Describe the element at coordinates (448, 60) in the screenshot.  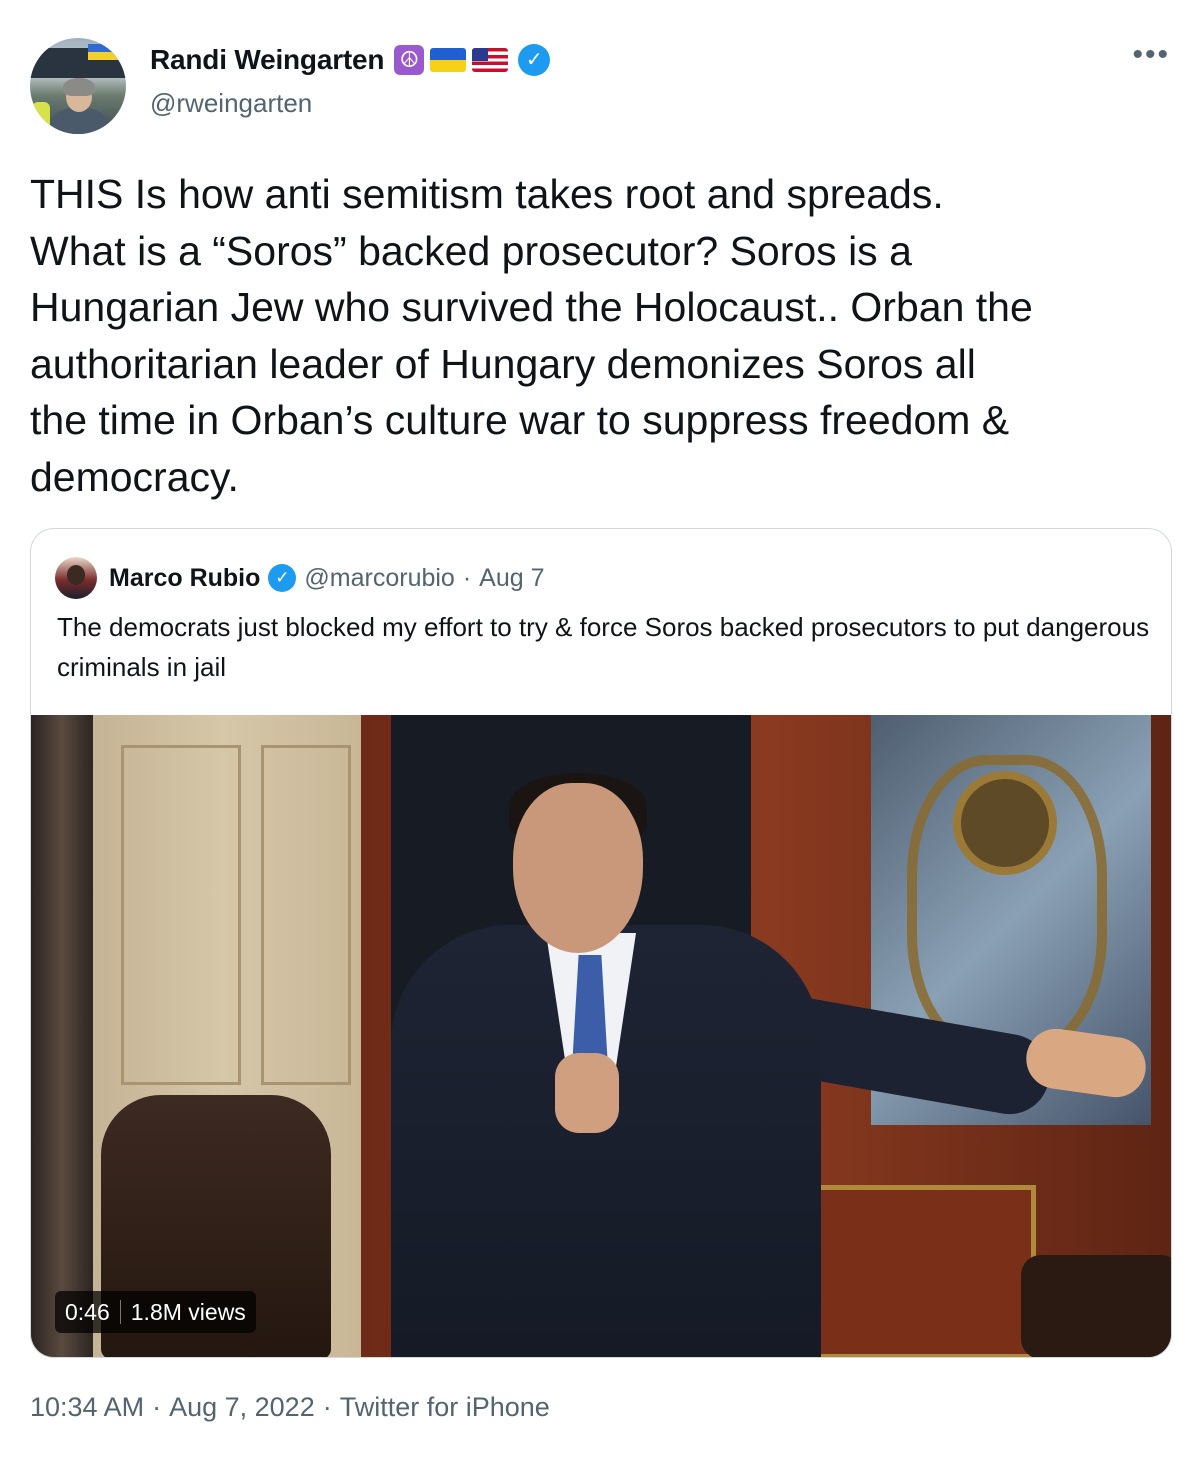
I see `ukraine-flag-icon` at that location.